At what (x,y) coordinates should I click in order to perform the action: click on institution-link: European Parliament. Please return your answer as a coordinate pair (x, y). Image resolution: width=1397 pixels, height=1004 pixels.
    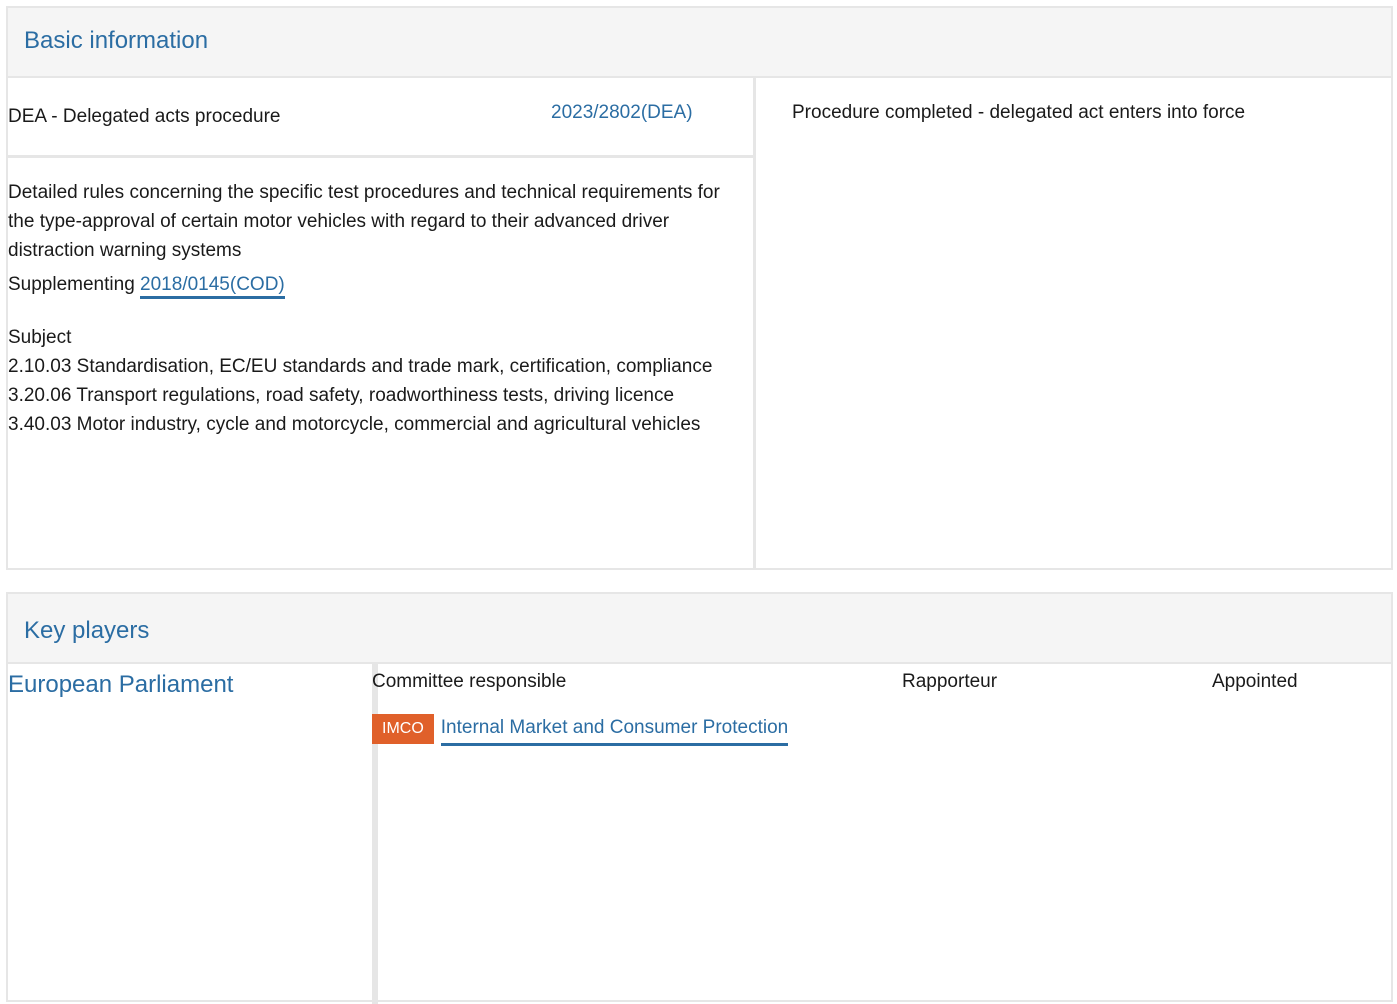
    Looking at the image, I should click on (120, 685).